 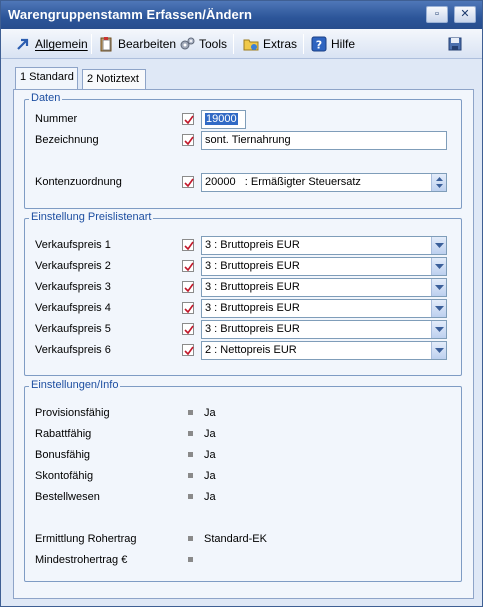 I want to click on konten-spin-button, so click(x=438, y=182).